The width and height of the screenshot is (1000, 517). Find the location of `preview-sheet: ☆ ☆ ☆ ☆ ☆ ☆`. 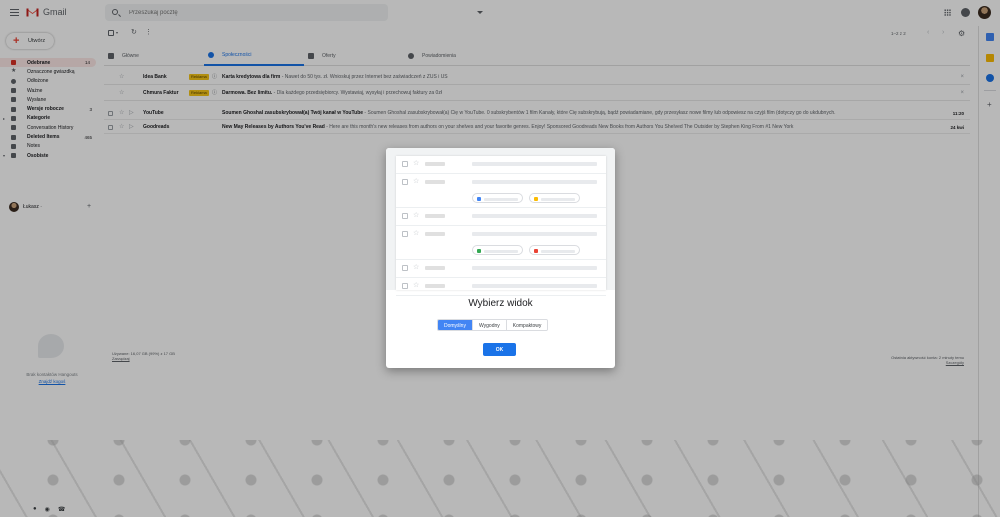

preview-sheet: ☆ ☆ ☆ ☆ ☆ ☆ is located at coordinates (501, 226).